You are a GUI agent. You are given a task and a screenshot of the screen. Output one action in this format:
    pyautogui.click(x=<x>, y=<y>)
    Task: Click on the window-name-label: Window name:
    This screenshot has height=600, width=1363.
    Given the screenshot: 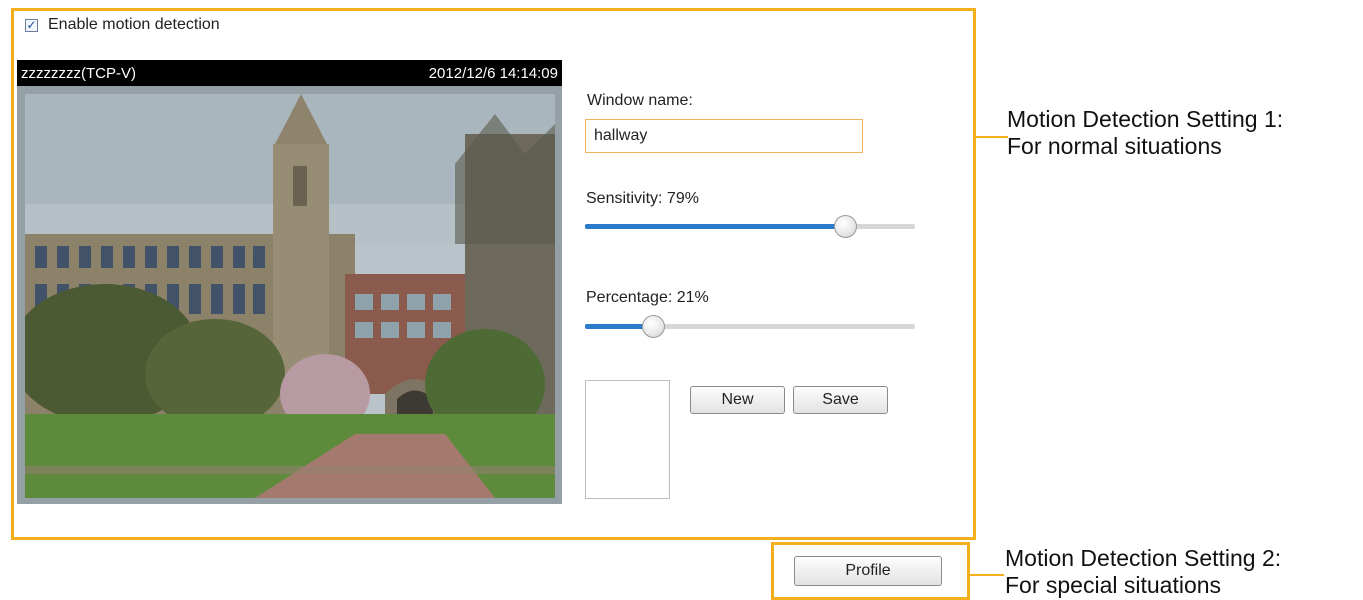 What is the action you would take?
    pyautogui.click(x=640, y=100)
    